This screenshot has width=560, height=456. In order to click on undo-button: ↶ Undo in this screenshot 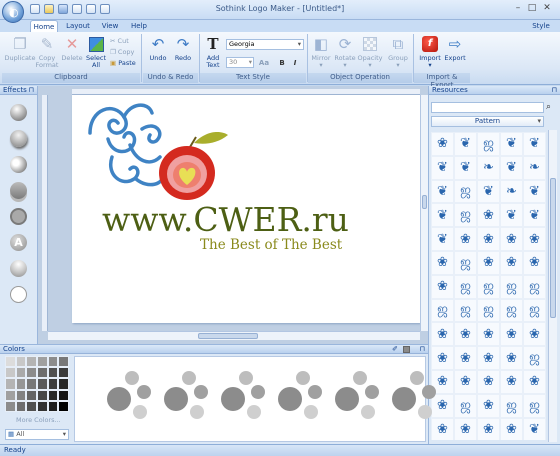, I will do `click(158, 48)`.